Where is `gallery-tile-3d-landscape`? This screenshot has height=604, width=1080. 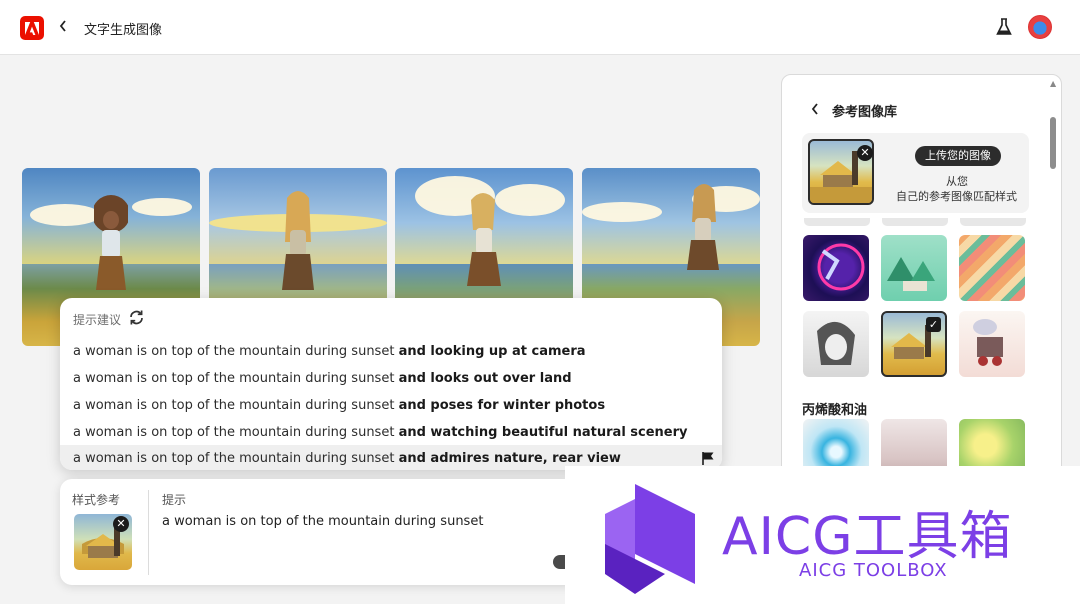
gallery-tile-3d-landscape is located at coordinates (914, 268).